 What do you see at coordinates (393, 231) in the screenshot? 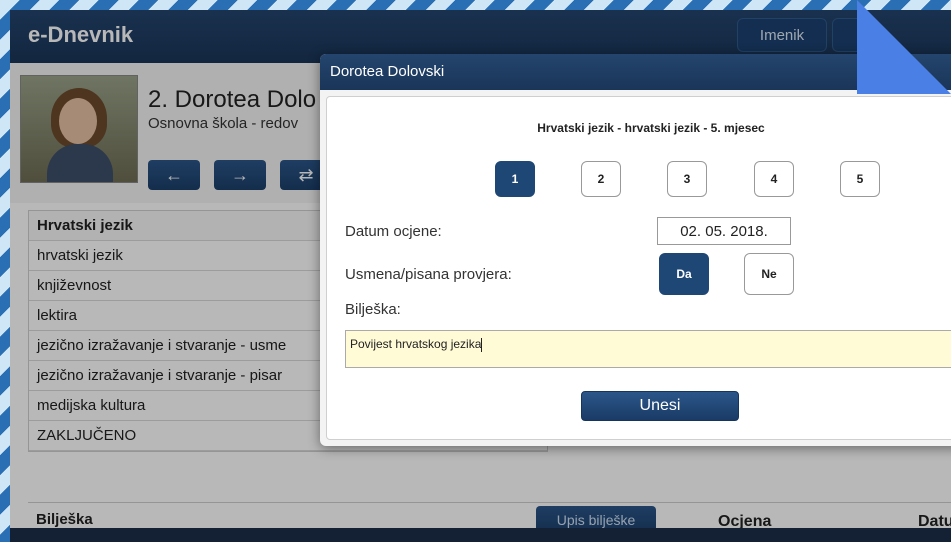
I see `date-label: Datum ocjene:` at bounding box center [393, 231].